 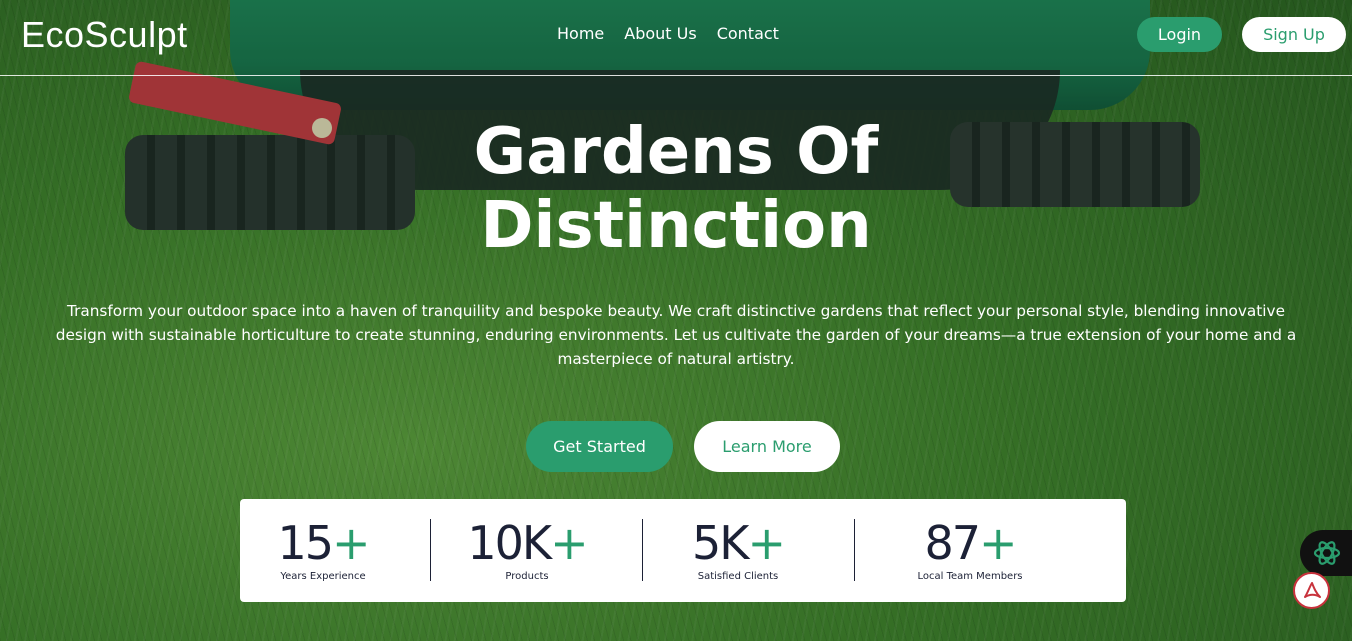 What do you see at coordinates (660, 33) in the screenshot?
I see `nav-link-about-us: About Us` at bounding box center [660, 33].